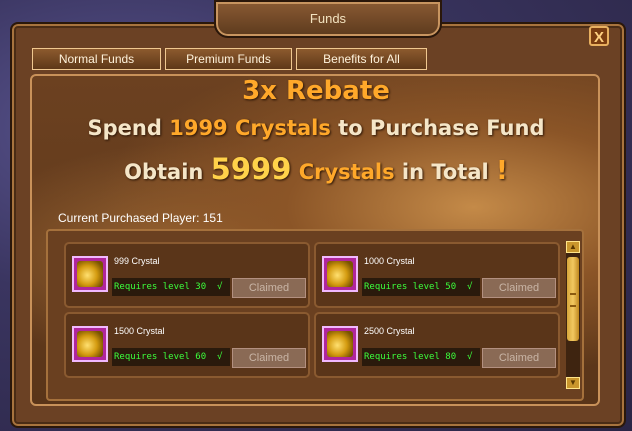 The height and width of the screenshot is (431, 632). What do you see at coordinates (250, 128) in the screenshot?
I see `spend-amount: 1999 Crystals` at bounding box center [250, 128].